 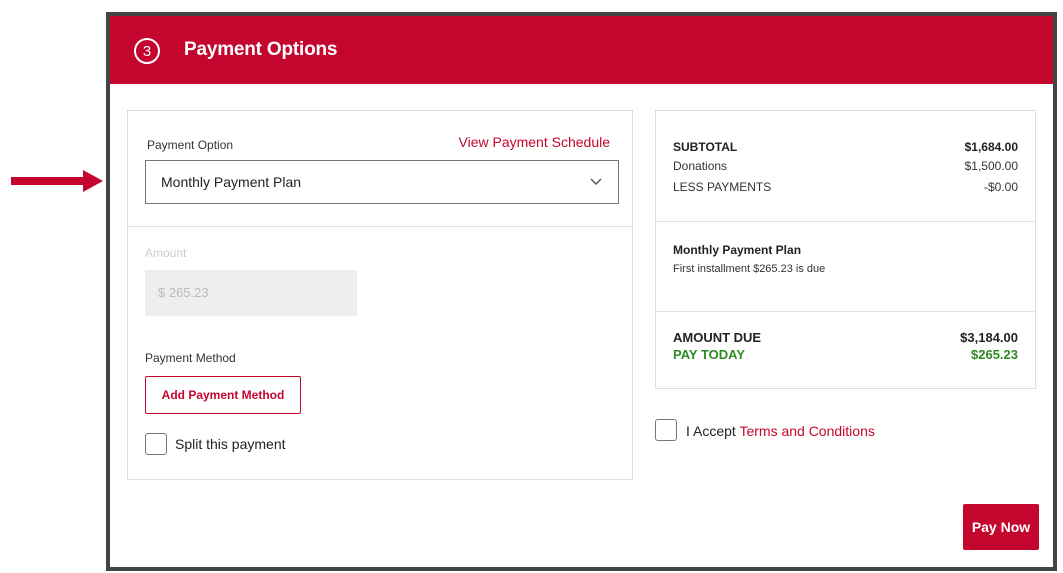 What do you see at coordinates (156, 444) in the screenshot?
I see `split-payment-checkbox` at bounding box center [156, 444].